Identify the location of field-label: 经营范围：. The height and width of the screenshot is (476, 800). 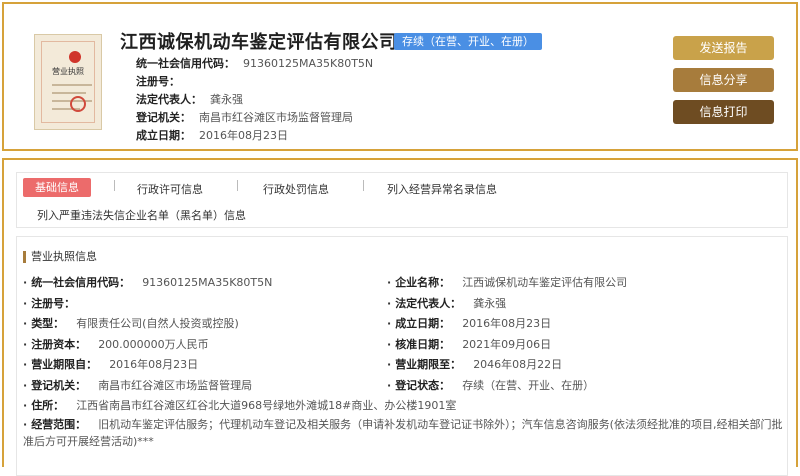
(59, 424).